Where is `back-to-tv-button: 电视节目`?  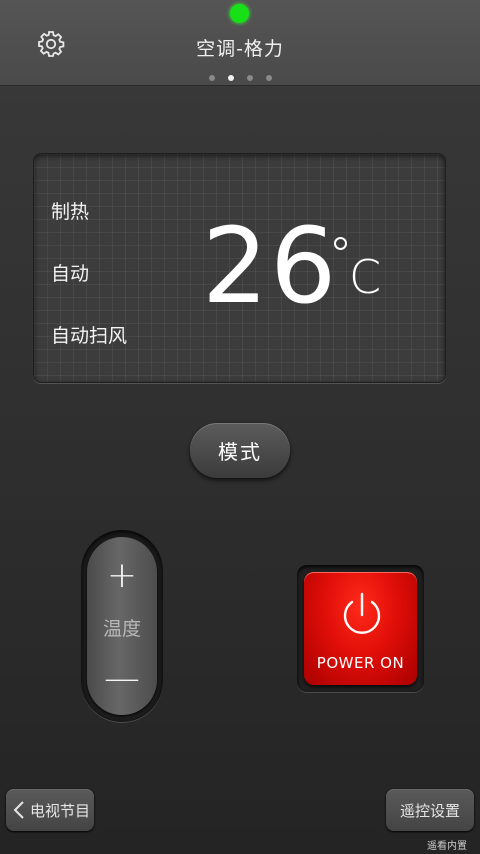 back-to-tv-button: 电视节目 is located at coordinates (50, 810).